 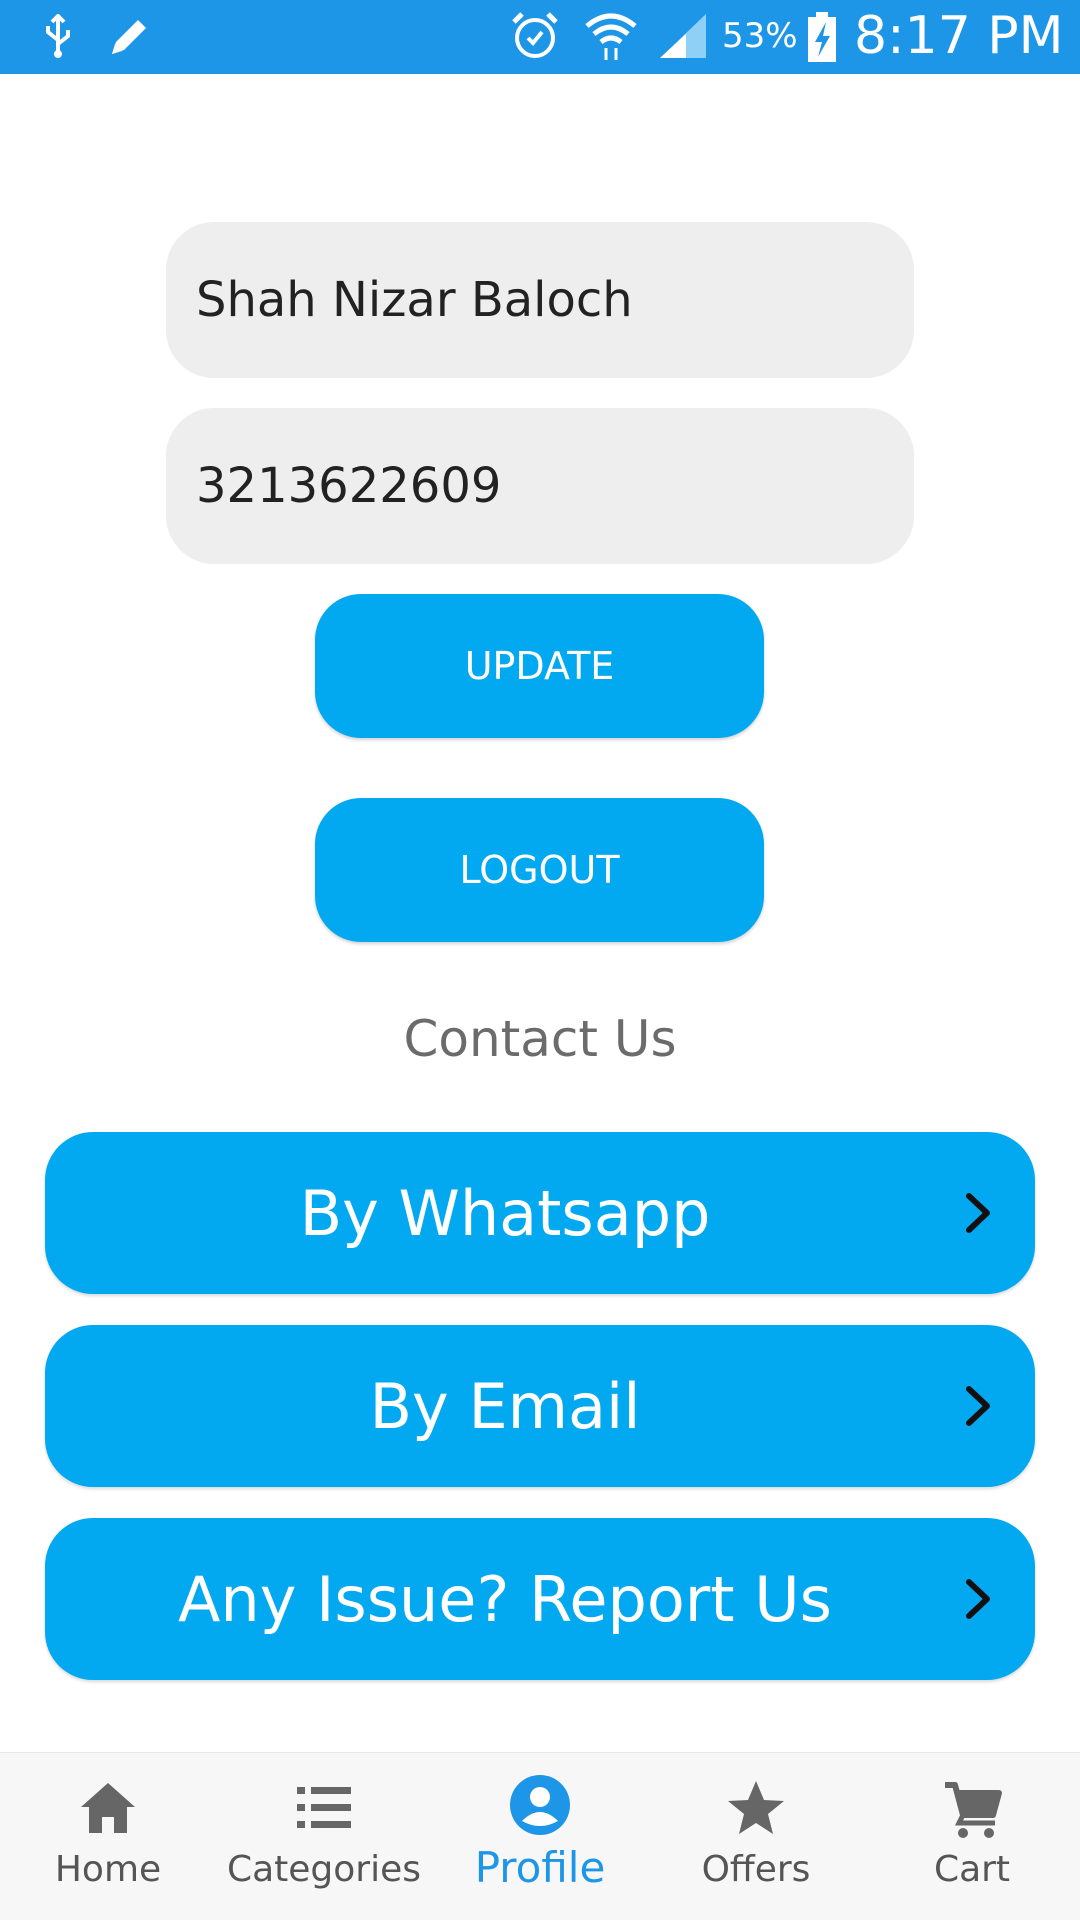 I want to click on nav-cart-label: Cart, so click(x=972, y=1869).